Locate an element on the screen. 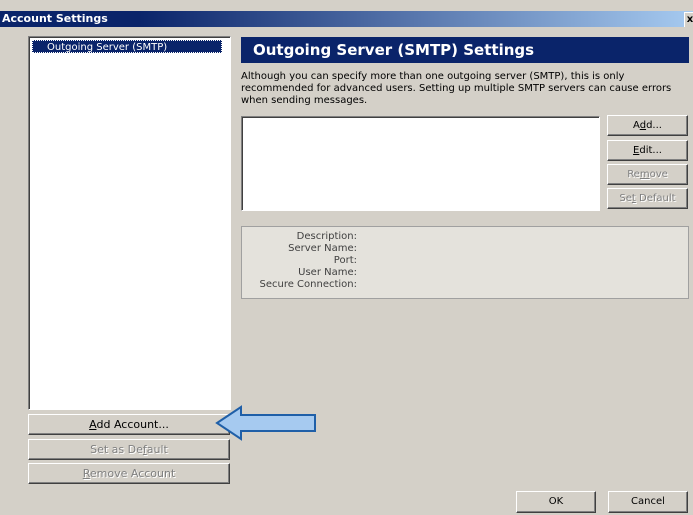  cancel-button: Cancel is located at coordinates (648, 502).